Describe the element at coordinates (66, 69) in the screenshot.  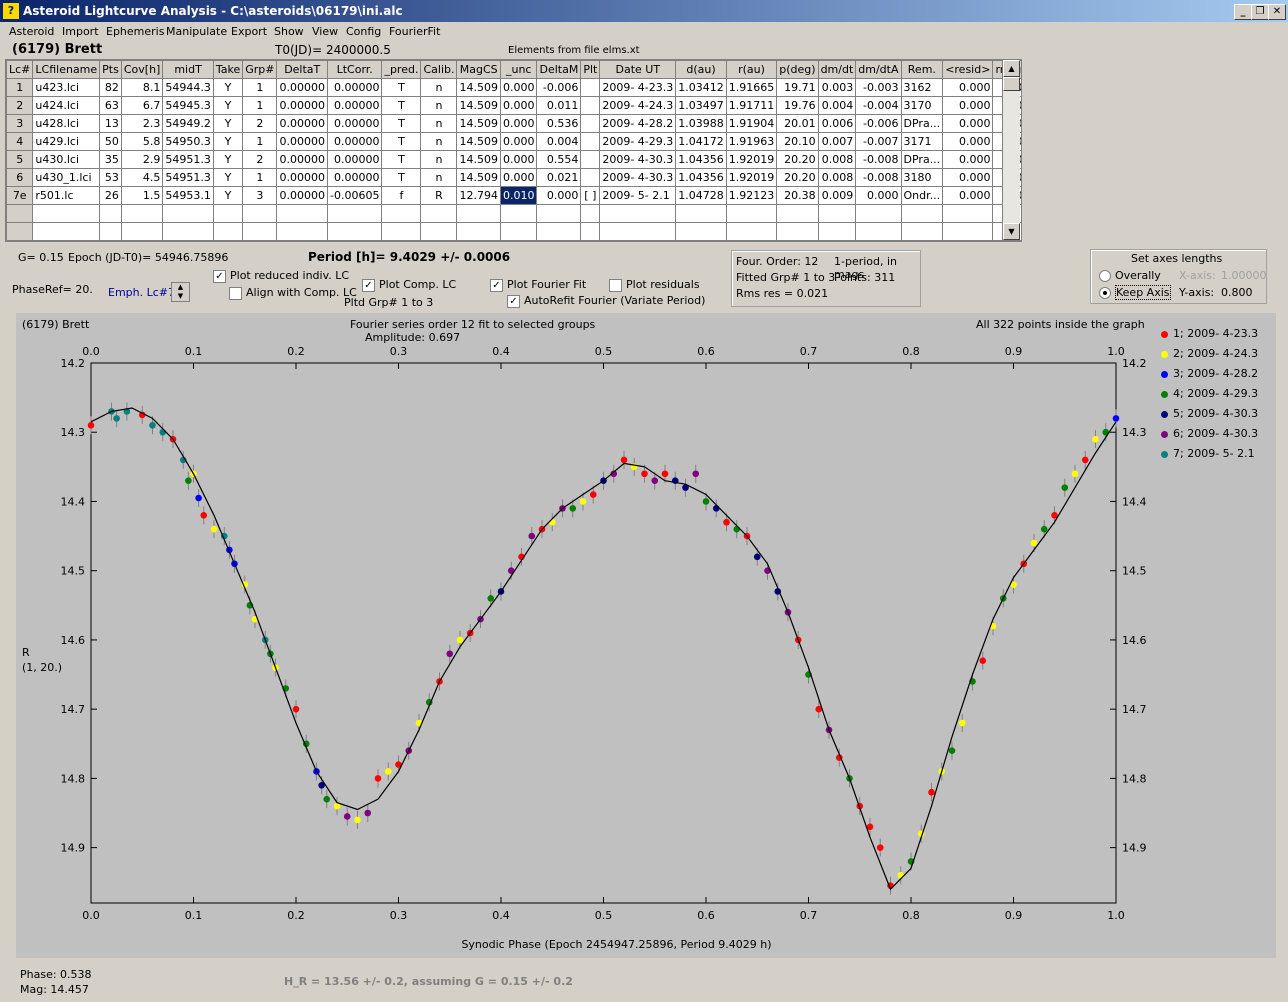
I see `column-header: LCfilename` at that location.